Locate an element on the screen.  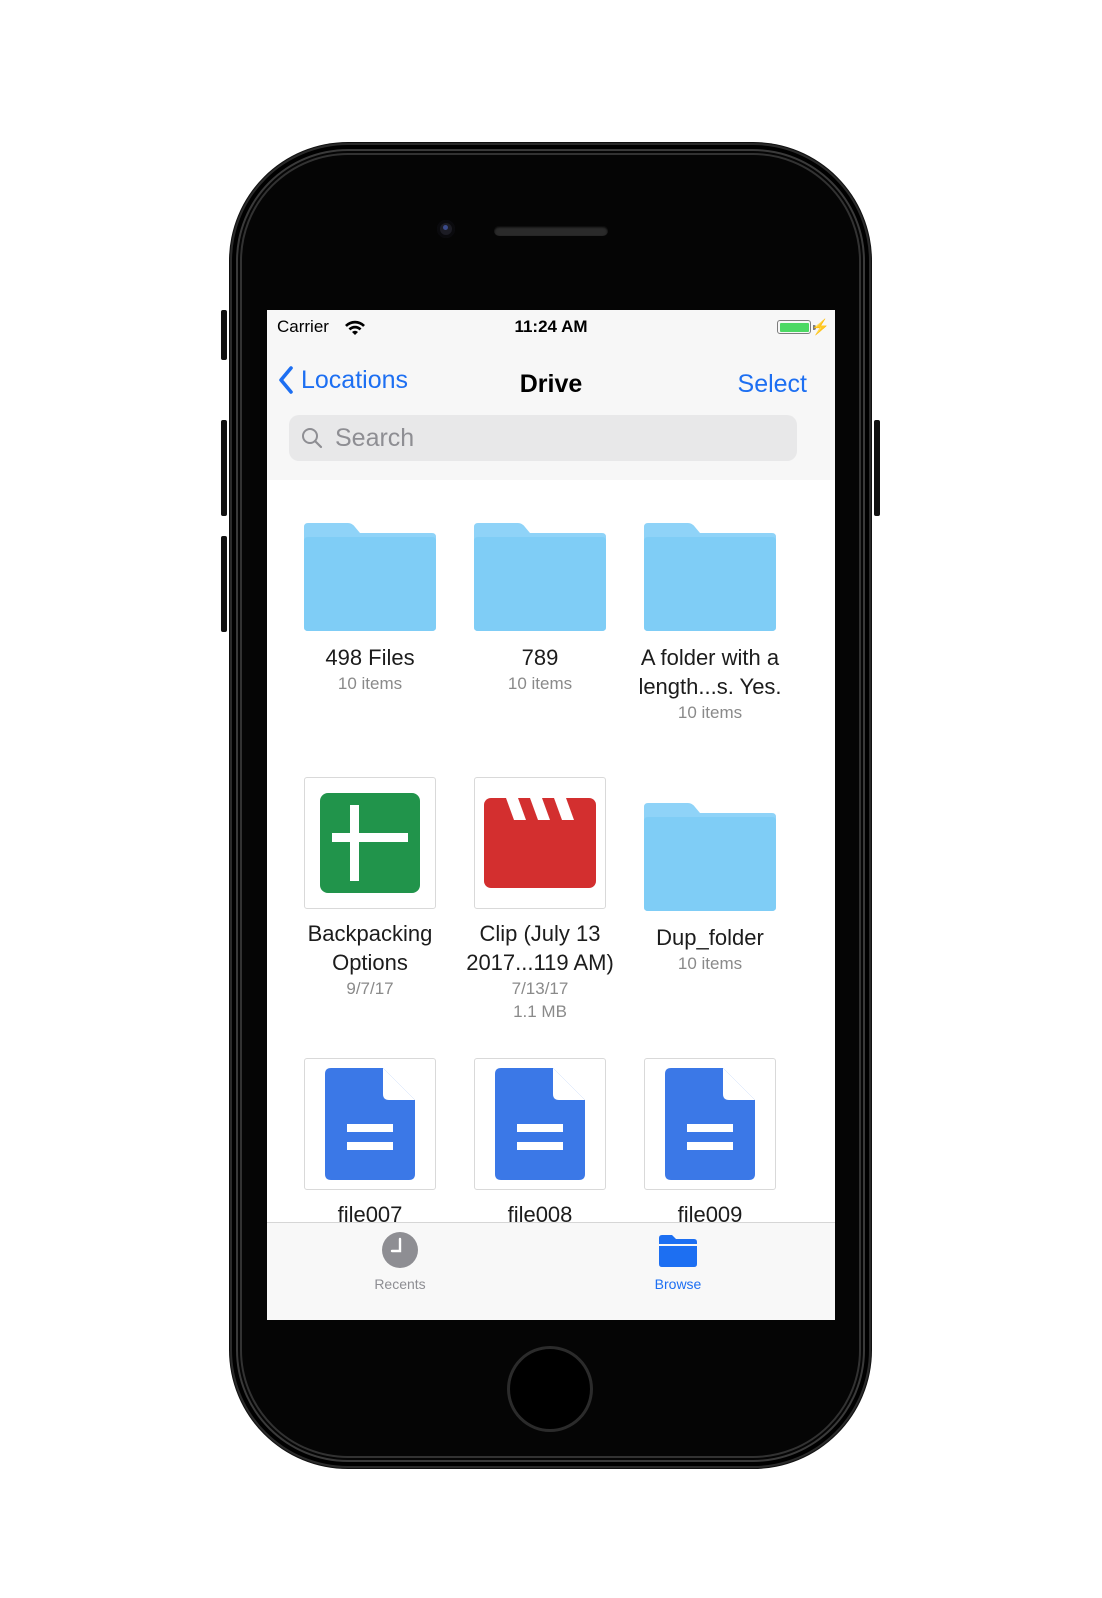
item-name: file009 is located at coordinates (710, 1212).